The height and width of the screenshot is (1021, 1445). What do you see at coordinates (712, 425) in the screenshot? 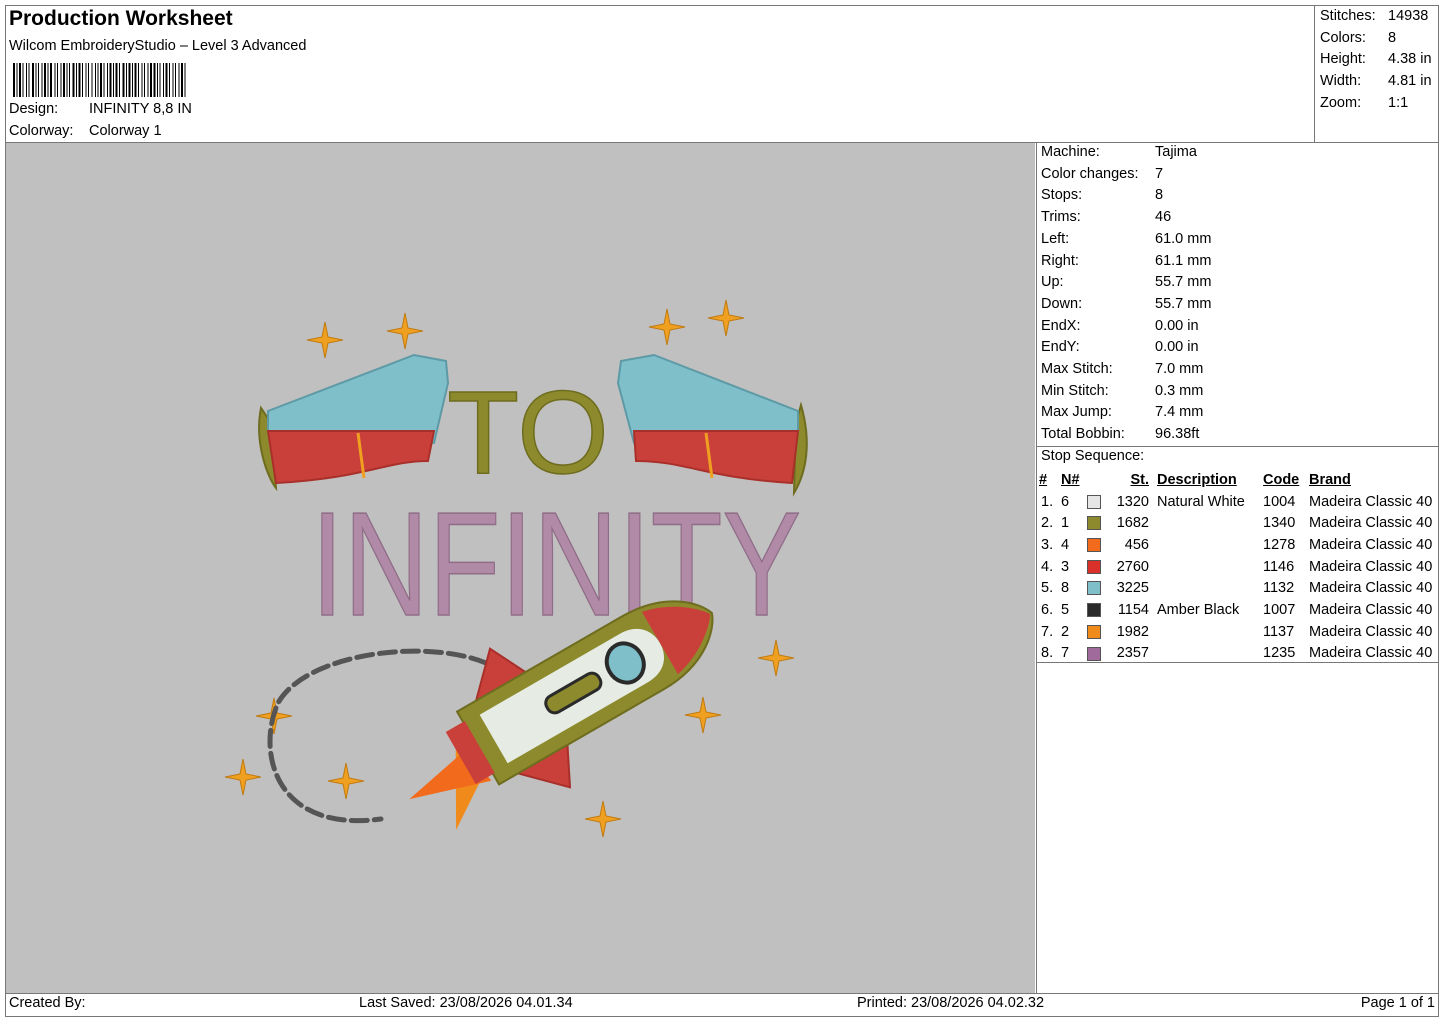
I see `right-wing` at bounding box center [712, 425].